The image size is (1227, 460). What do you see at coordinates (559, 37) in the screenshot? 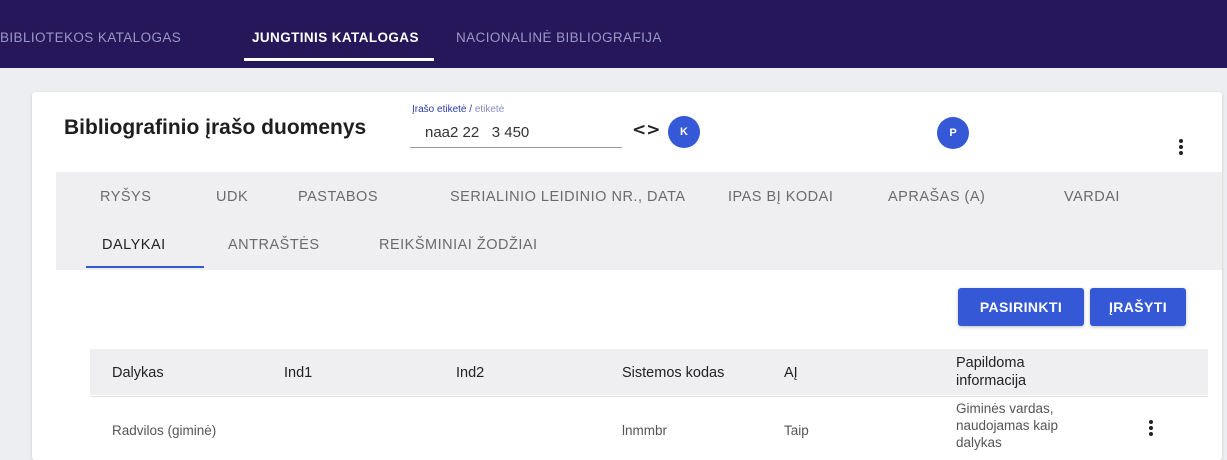
I see `nav-tab-national-bibliography: NACIONALINĖ BIBLIOGRAFIJA` at bounding box center [559, 37].